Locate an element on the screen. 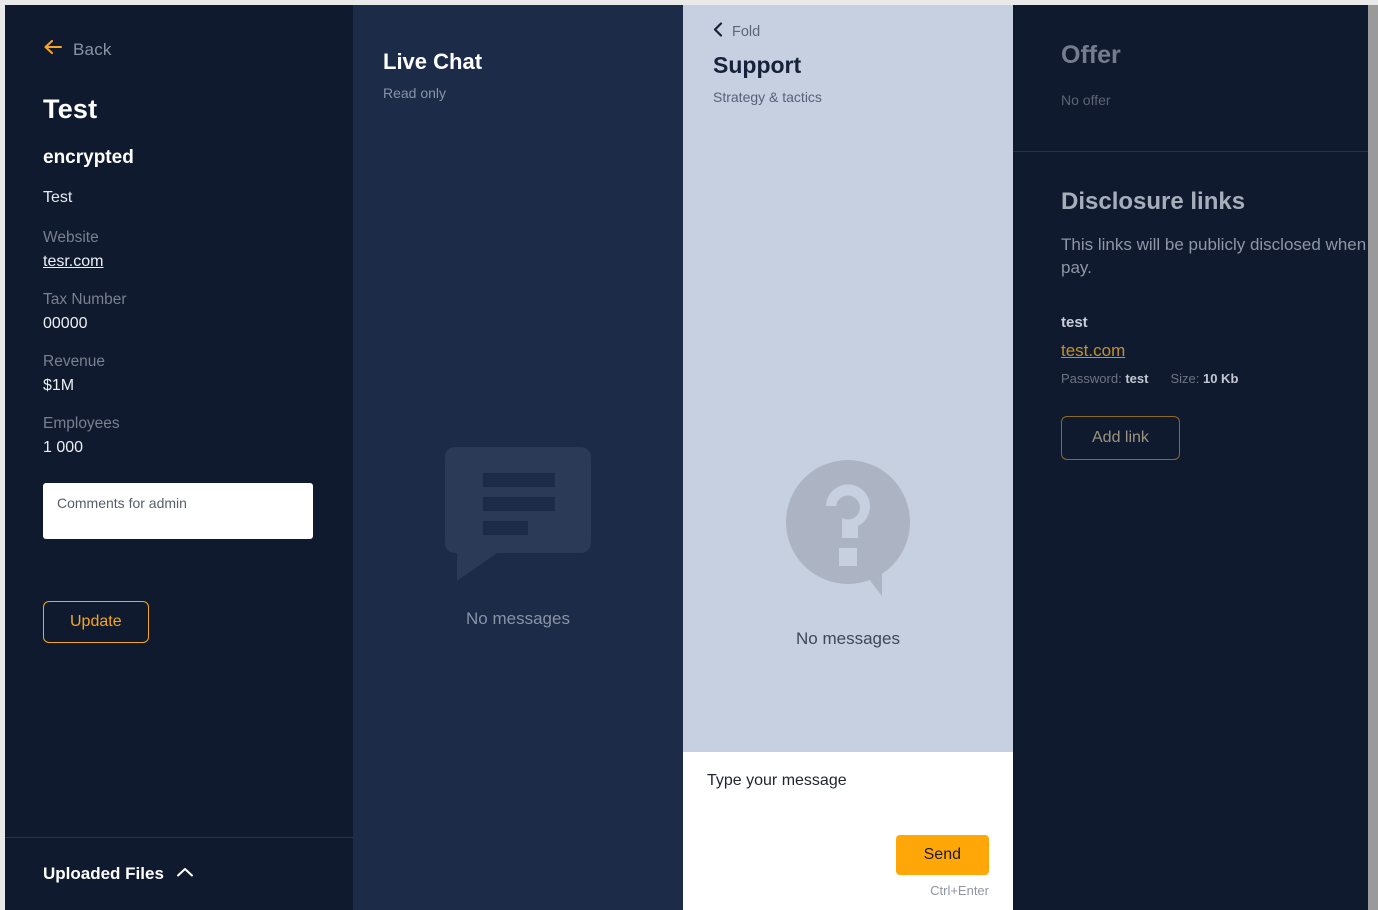 The image size is (1378, 910). size-label: Size: is located at coordinates (1185, 378).